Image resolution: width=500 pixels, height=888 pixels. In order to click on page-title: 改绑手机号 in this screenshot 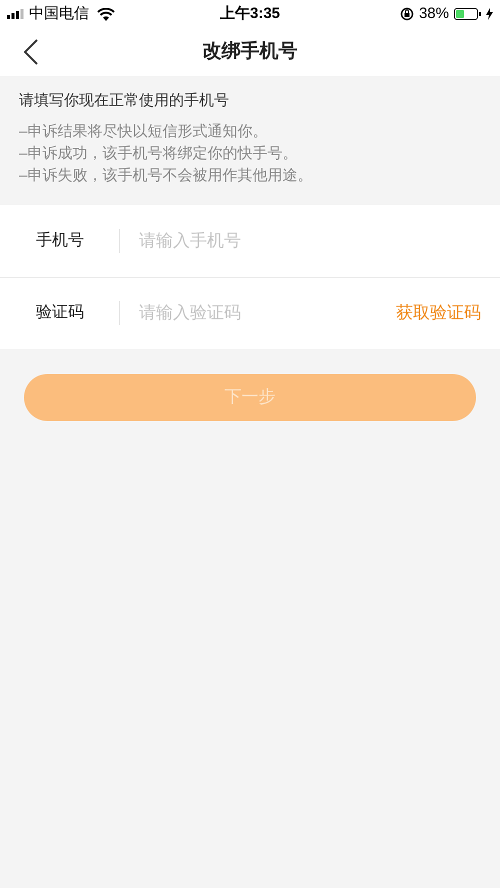, I will do `click(250, 52)`.